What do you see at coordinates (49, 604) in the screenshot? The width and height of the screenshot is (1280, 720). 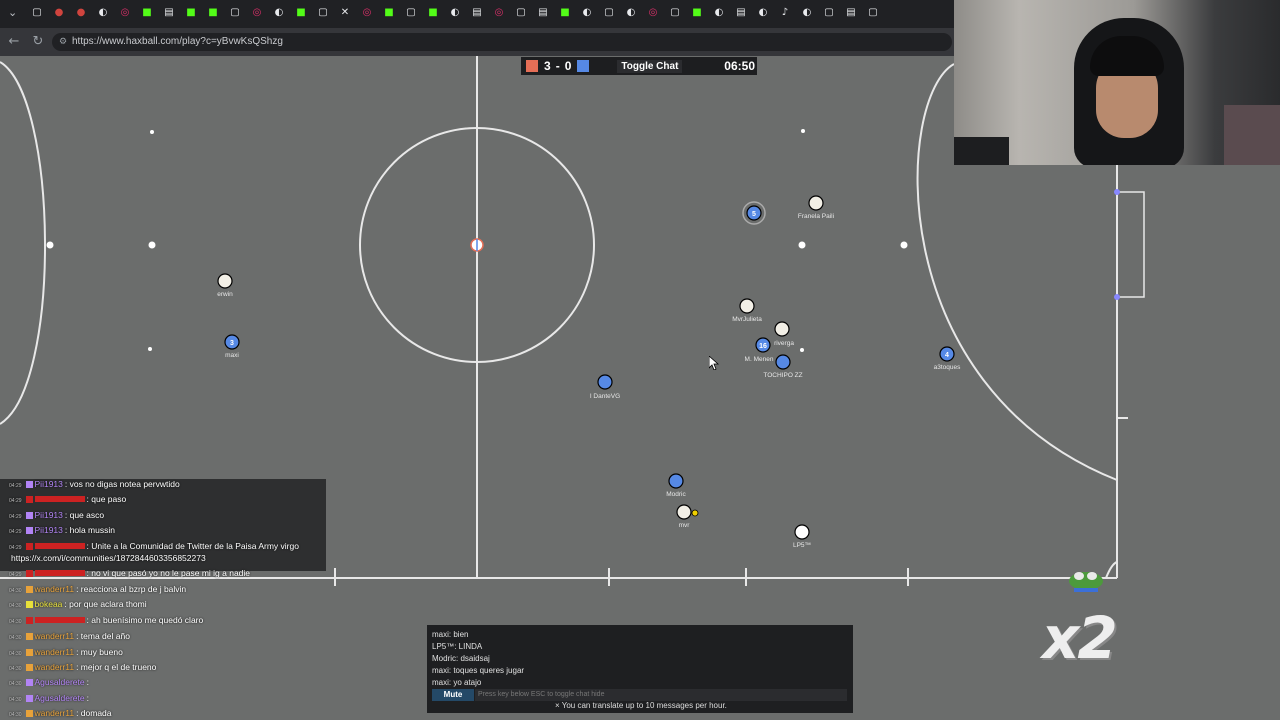 I see `stream-chat-username: bokeaa` at bounding box center [49, 604].